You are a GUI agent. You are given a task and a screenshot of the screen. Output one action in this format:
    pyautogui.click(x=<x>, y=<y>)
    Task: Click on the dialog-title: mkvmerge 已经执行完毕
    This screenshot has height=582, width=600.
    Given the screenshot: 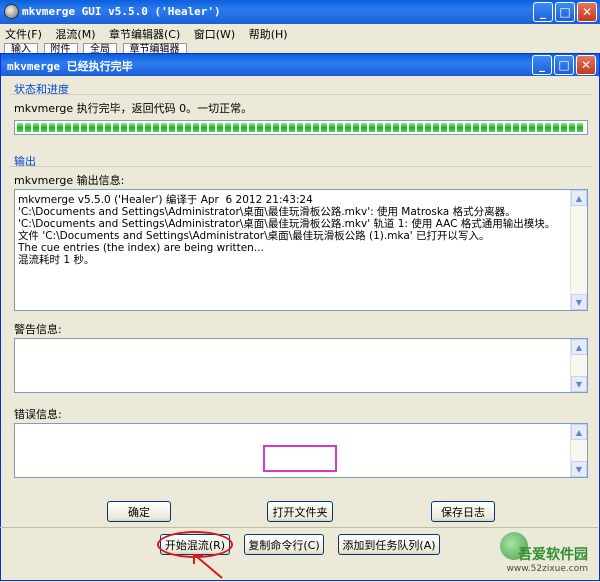 What is the action you would take?
    pyautogui.click(x=70, y=66)
    